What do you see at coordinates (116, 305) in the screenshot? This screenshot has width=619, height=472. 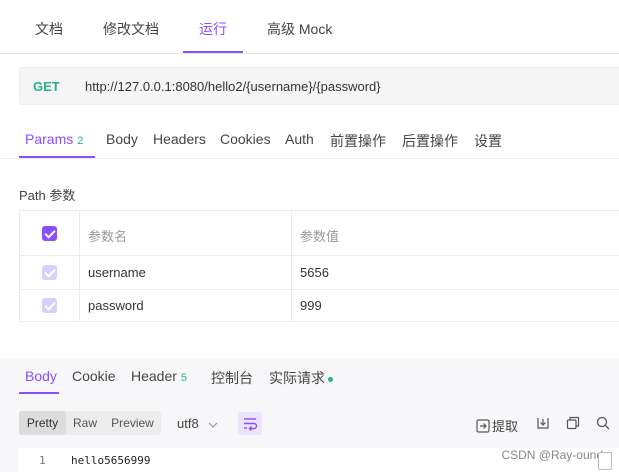 I see `param-name-cell: password` at bounding box center [116, 305].